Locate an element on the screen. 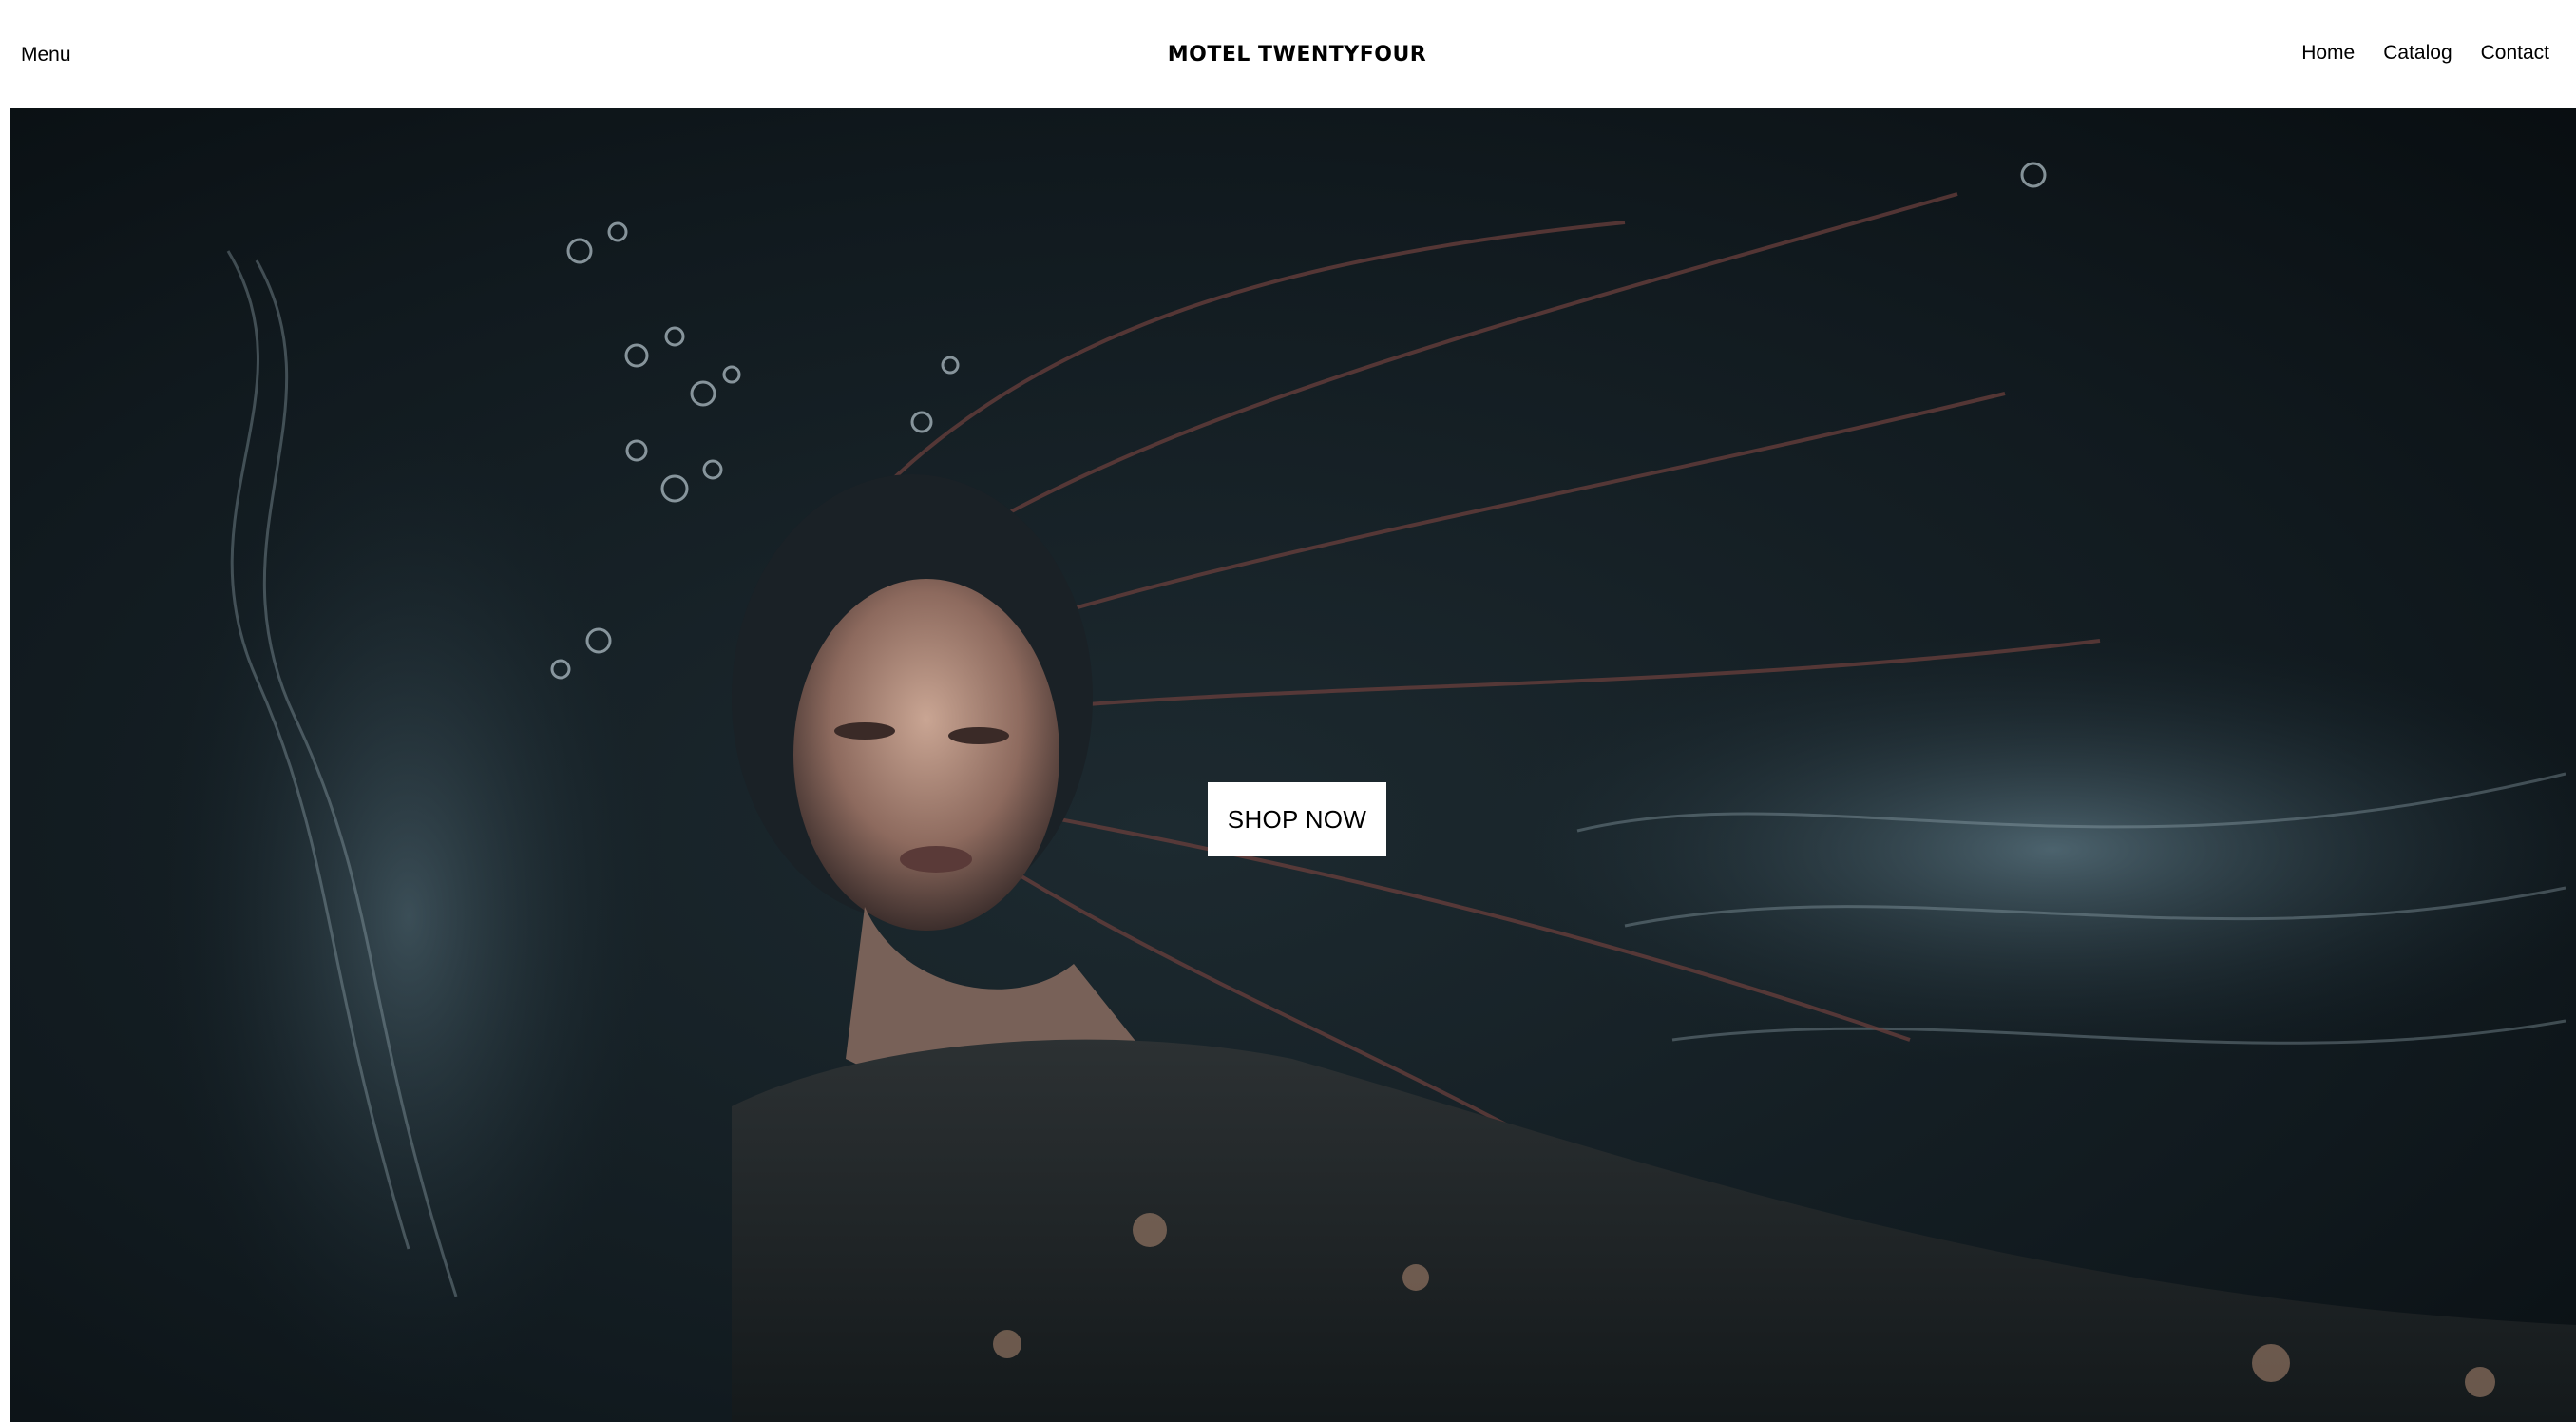 The width and height of the screenshot is (2576, 1422). brand-logo: MOTEL TWENTYFOUR is located at coordinates (1288, 55).